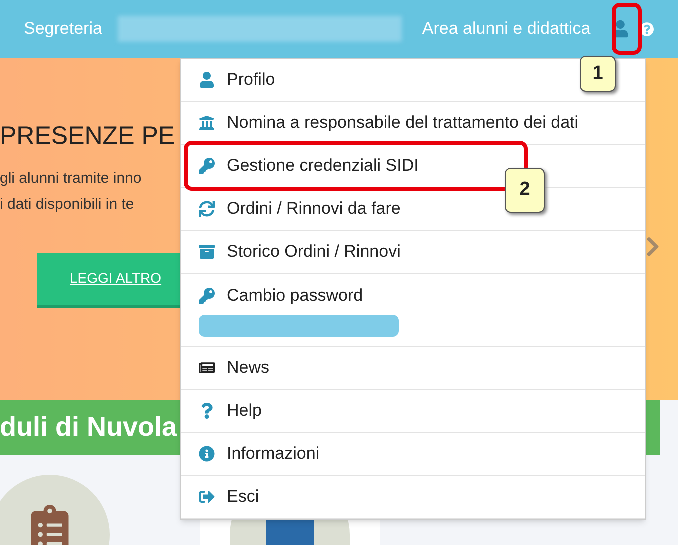  I want to click on logout-icon, so click(207, 497).